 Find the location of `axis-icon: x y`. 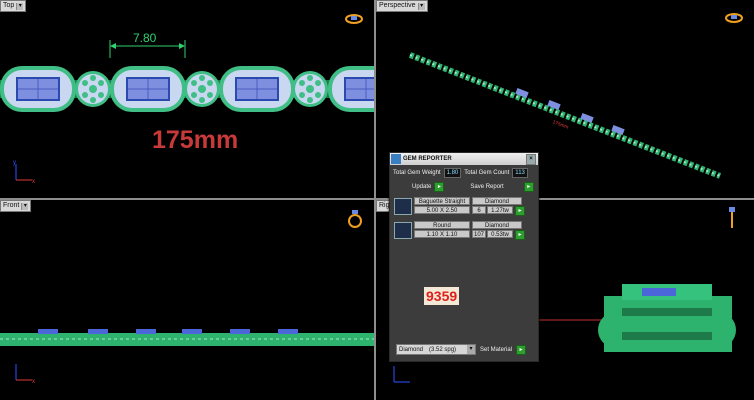

axis-icon: x y is located at coordinates (24, 172).